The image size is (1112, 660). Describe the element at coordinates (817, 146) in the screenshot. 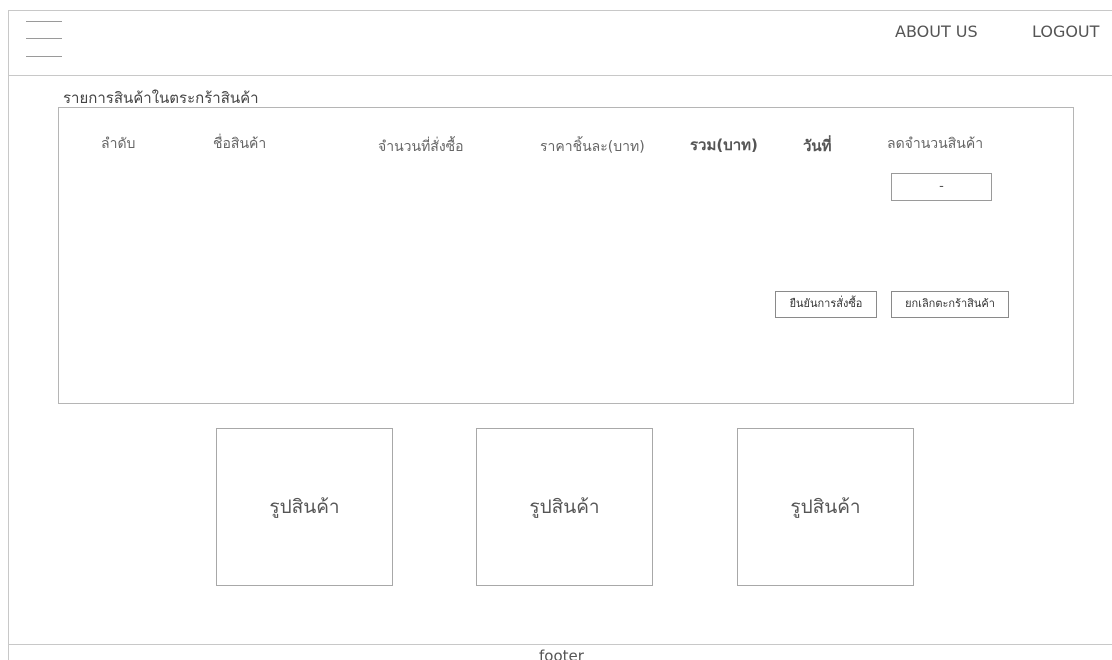

I see `column-header-date: วันที่` at that location.